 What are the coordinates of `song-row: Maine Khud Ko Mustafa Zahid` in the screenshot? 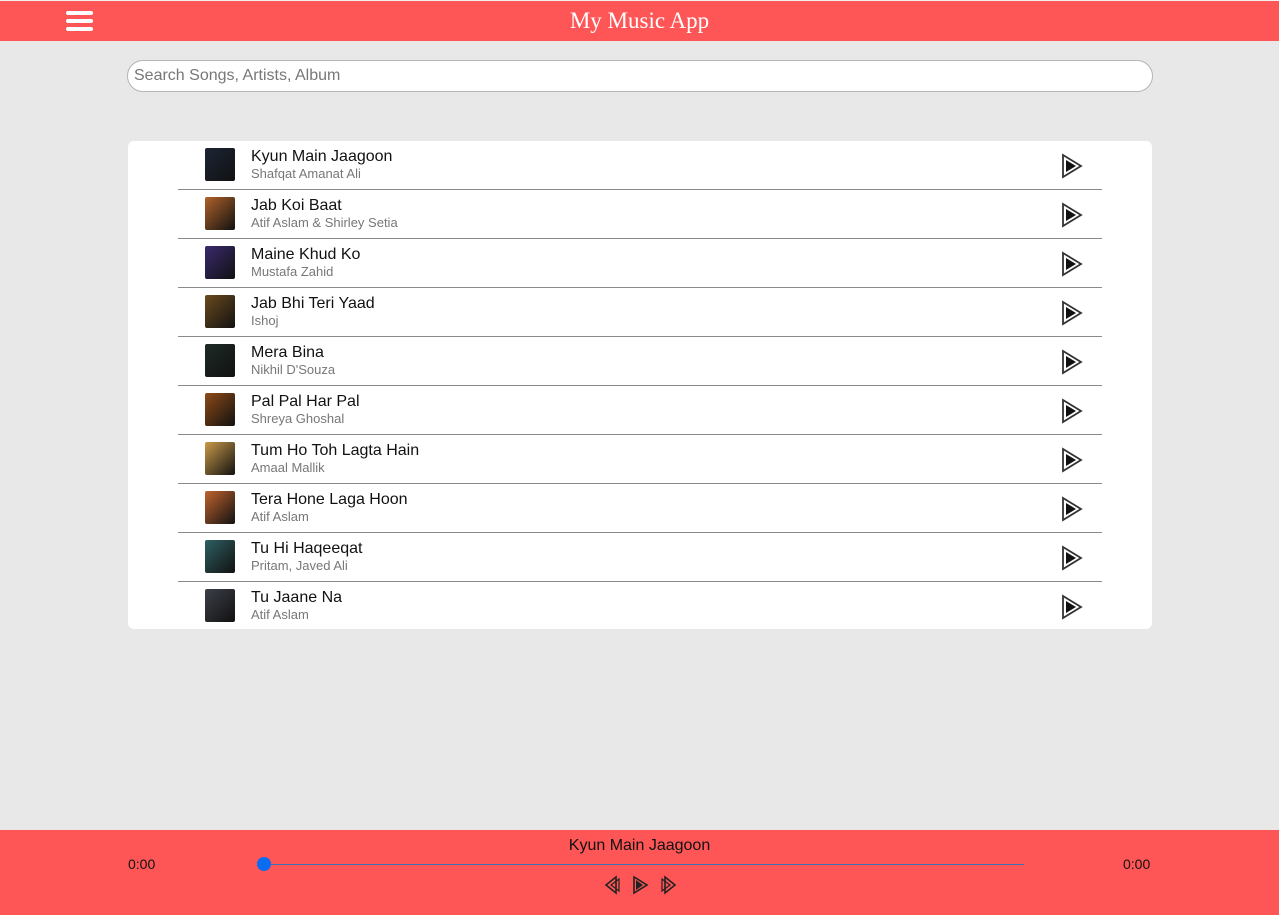 It's located at (640, 263).